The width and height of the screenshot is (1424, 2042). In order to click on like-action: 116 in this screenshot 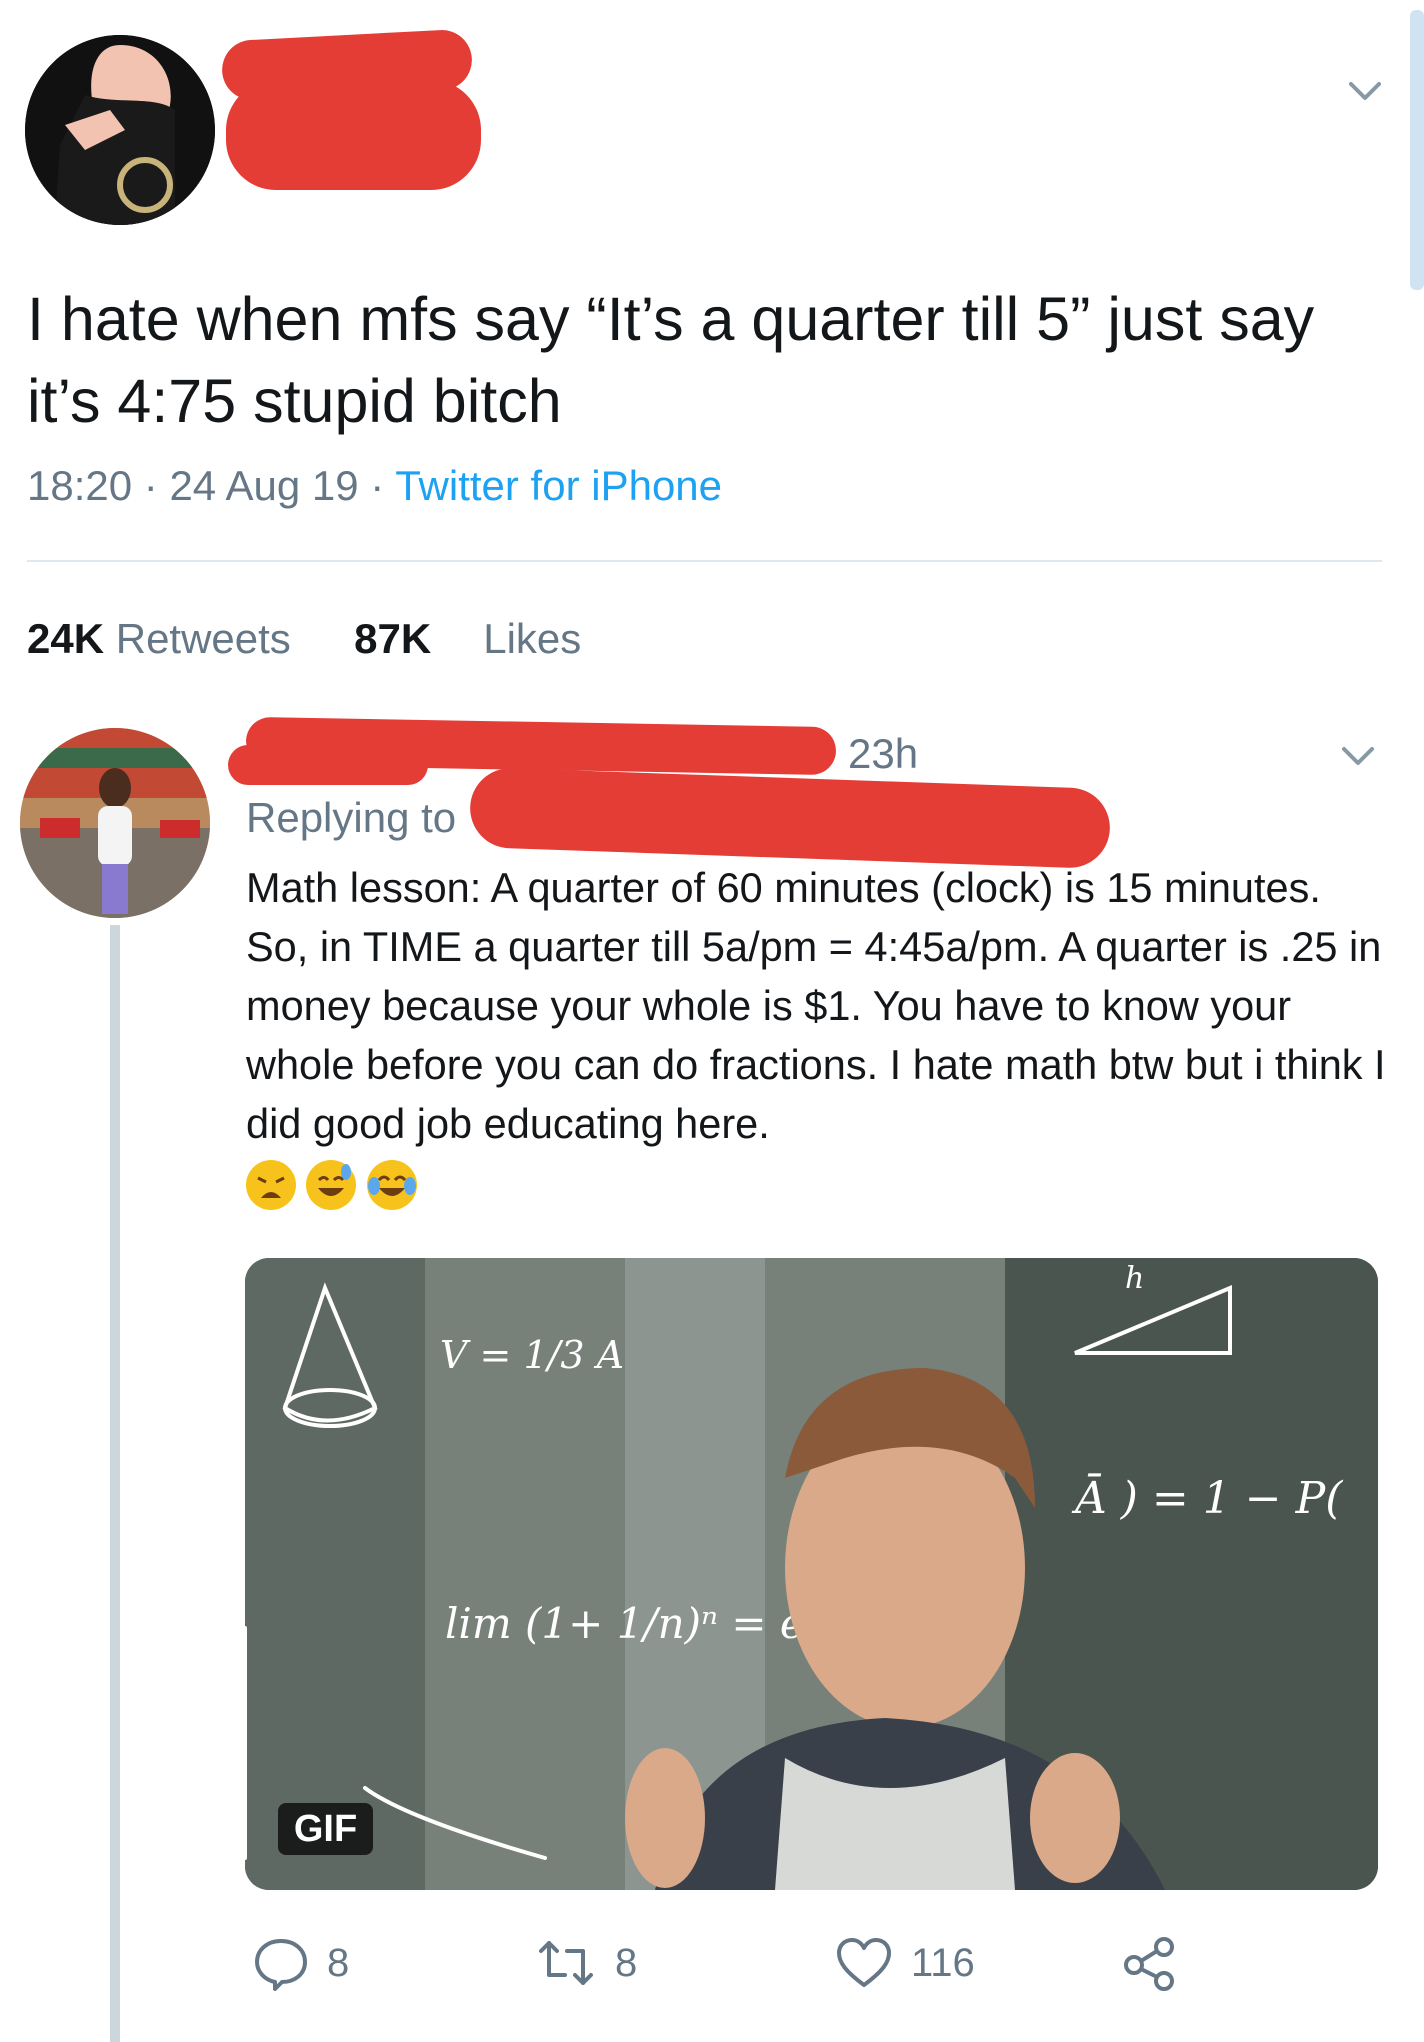, I will do `click(905, 1963)`.